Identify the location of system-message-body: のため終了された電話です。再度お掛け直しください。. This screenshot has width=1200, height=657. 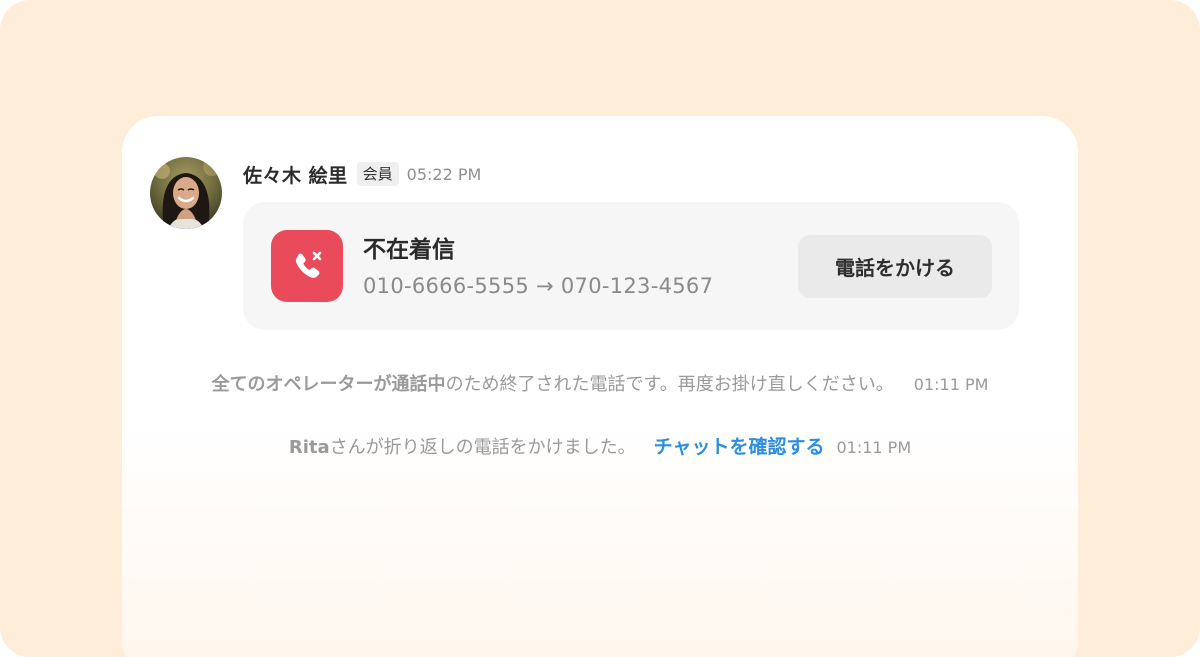
(669, 384).